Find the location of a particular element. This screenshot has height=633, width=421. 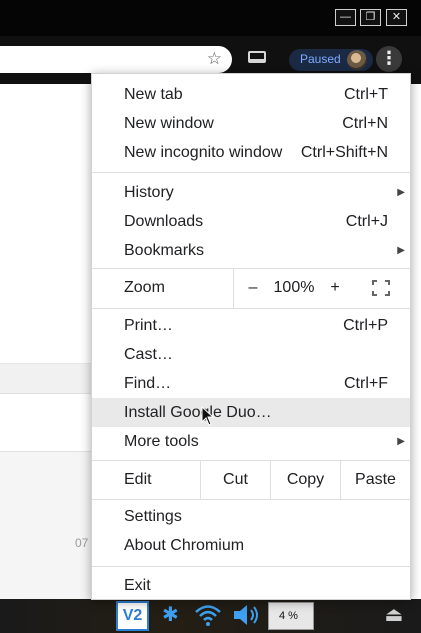

menu-item-new-window: New window Ctrl+N is located at coordinates (251, 123).